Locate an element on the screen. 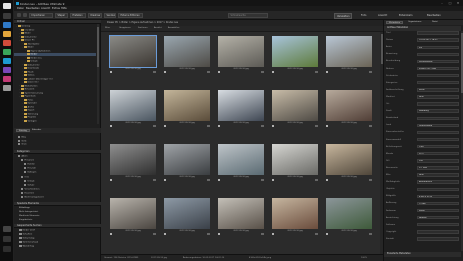  category-item: Orte is located at coordinates (55, 177).